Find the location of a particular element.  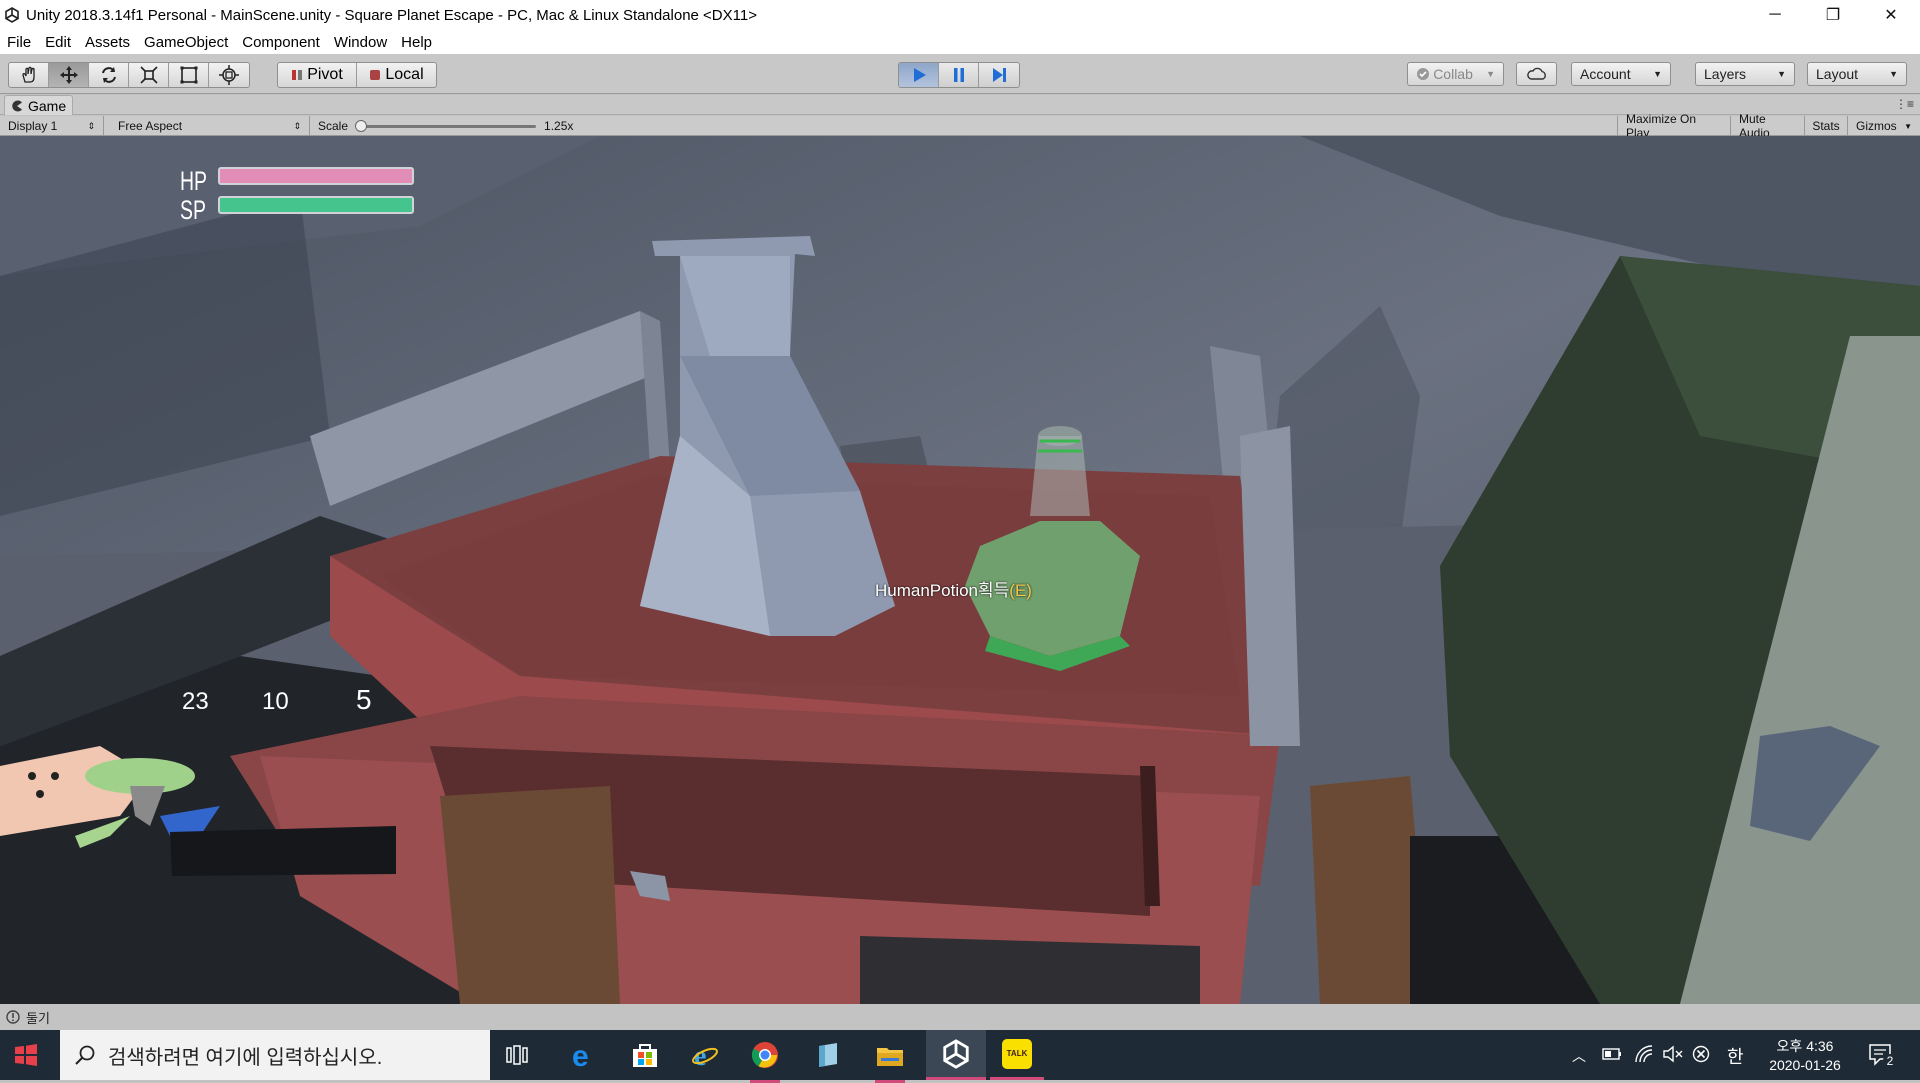

rect-tool-button is located at coordinates (189, 75).